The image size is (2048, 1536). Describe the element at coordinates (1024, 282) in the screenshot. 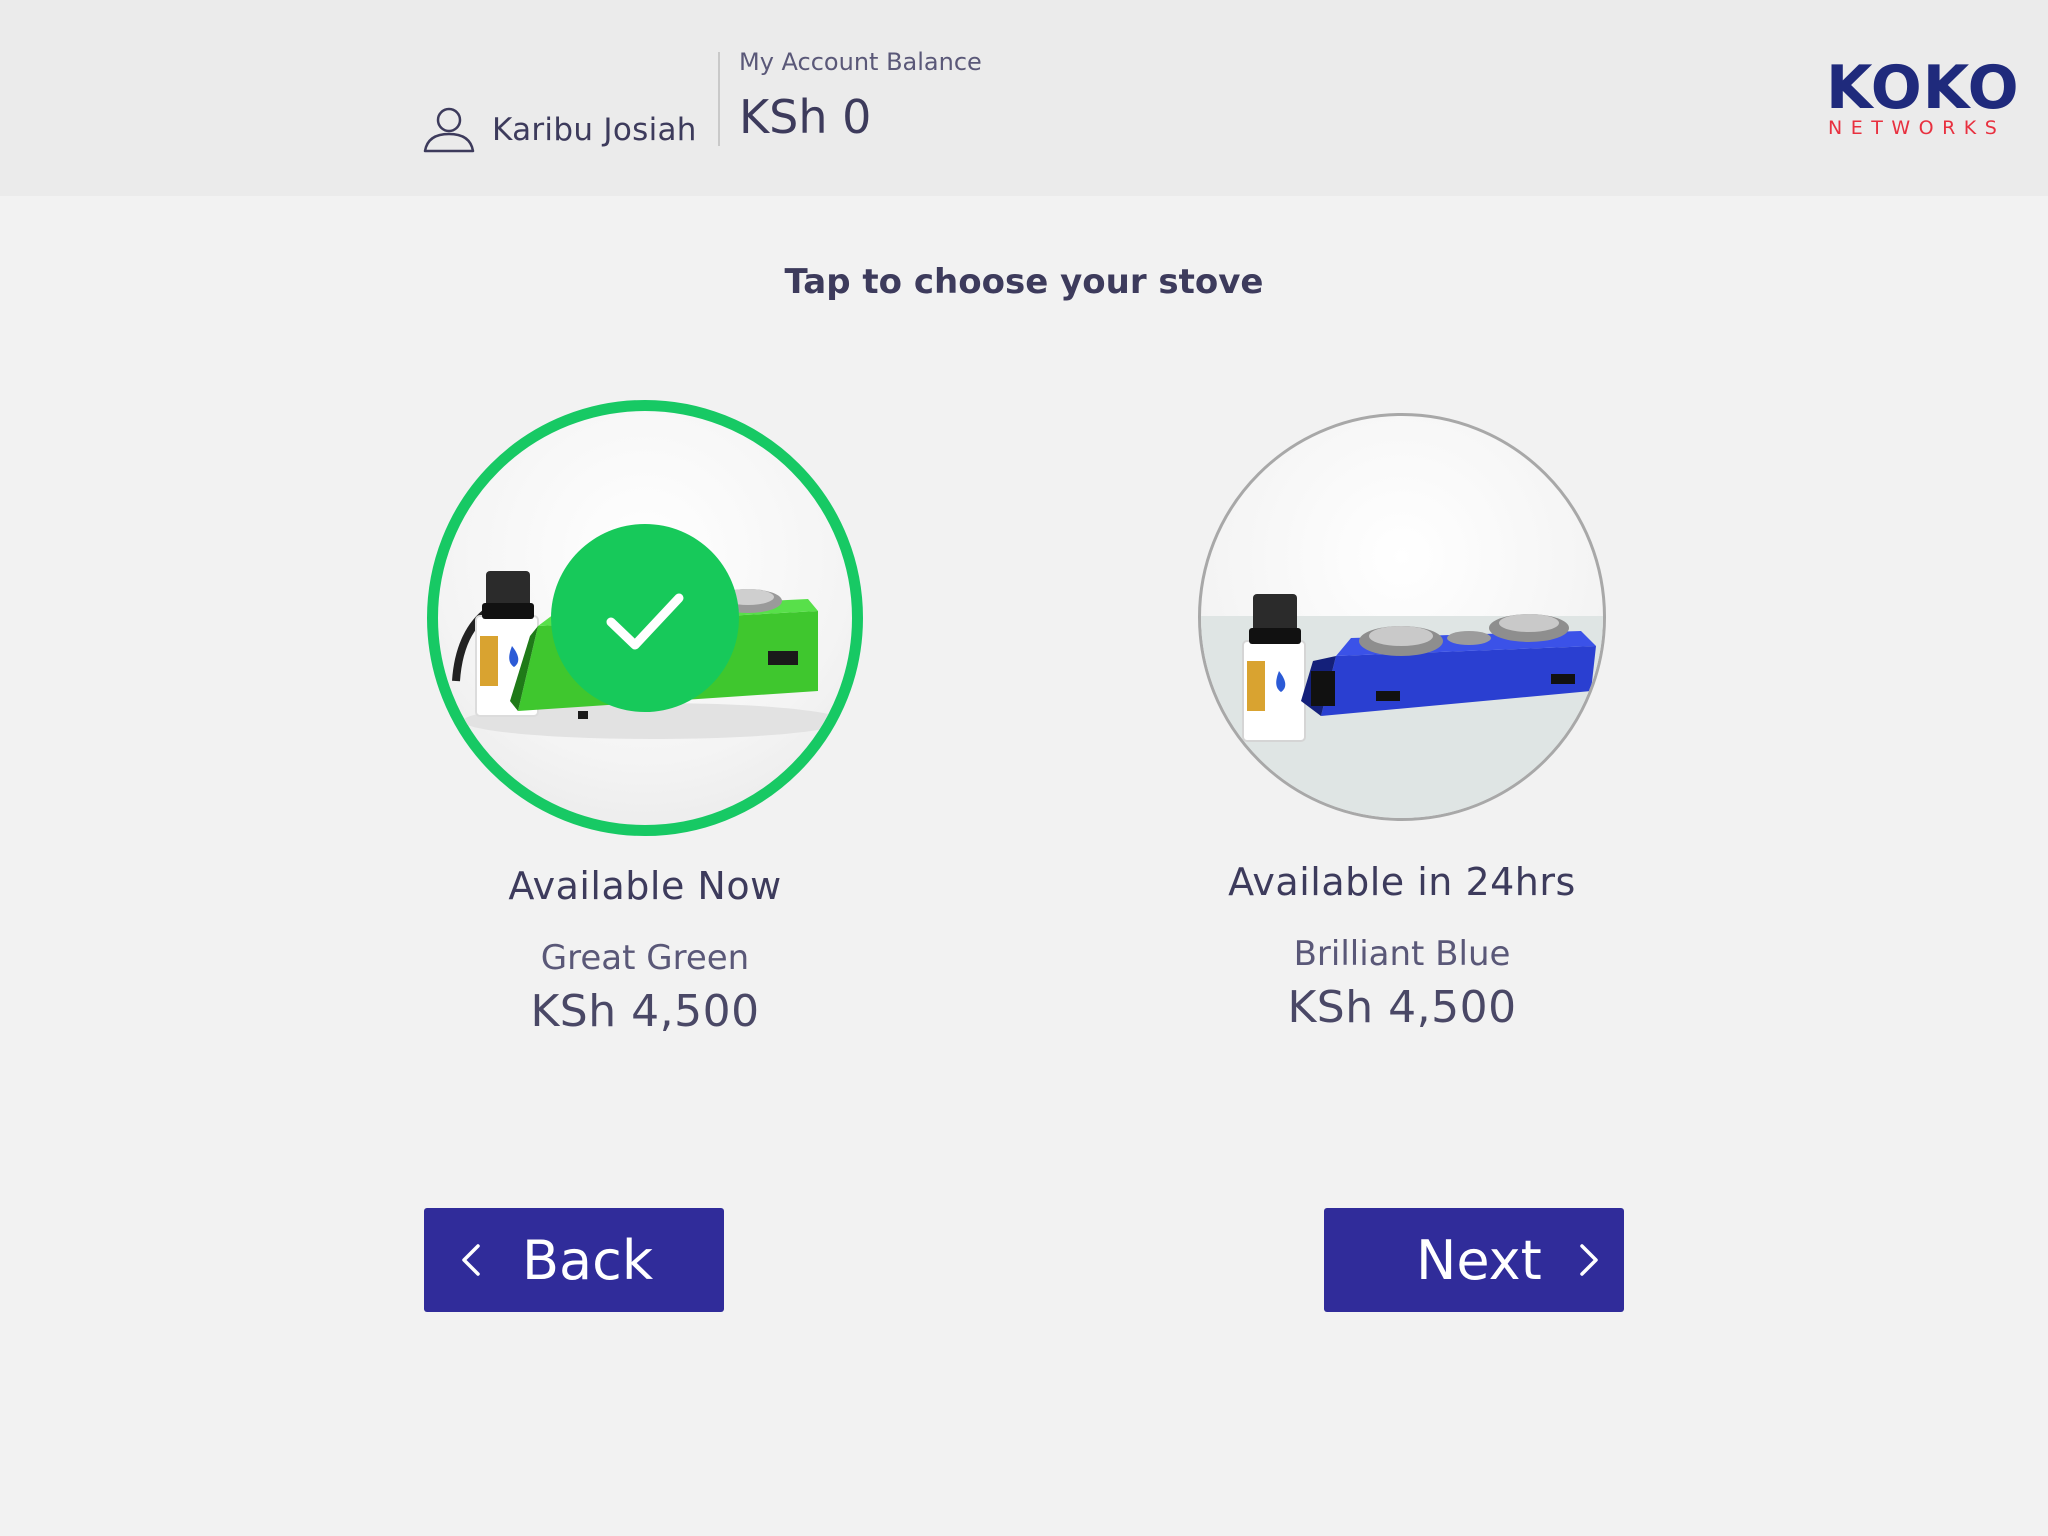

I see `page-title: Tap to choose your stove` at that location.